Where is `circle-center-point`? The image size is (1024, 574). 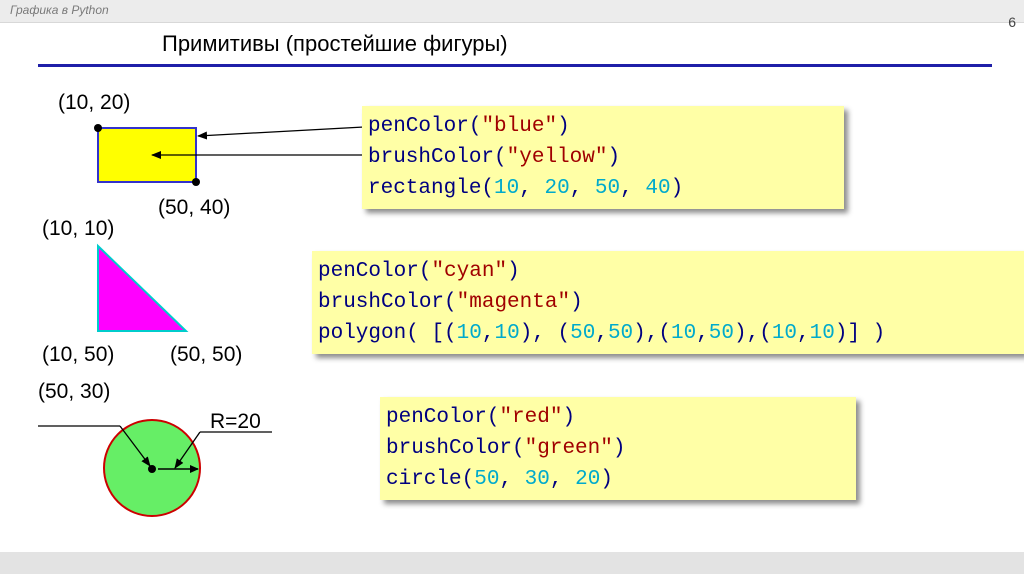
circle-center-point is located at coordinates (152, 469).